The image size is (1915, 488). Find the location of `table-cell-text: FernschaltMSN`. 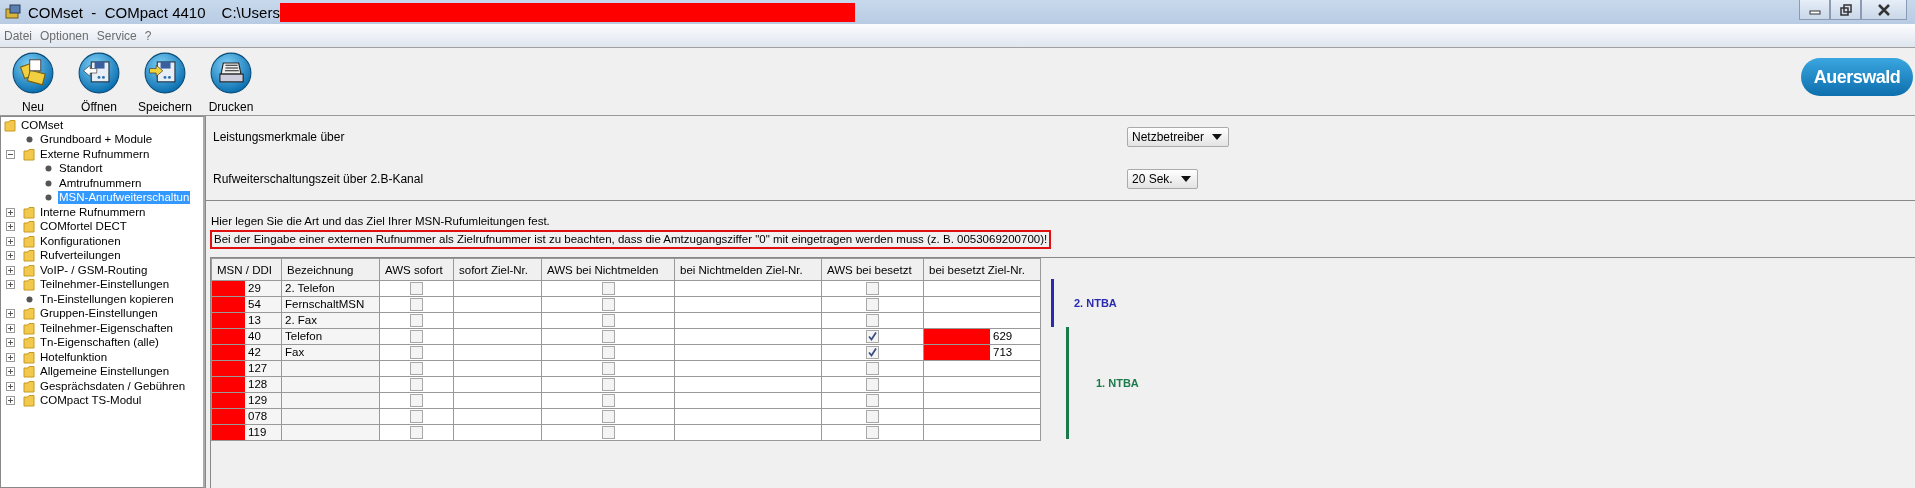

table-cell-text: FernschaltMSN is located at coordinates (324, 304).